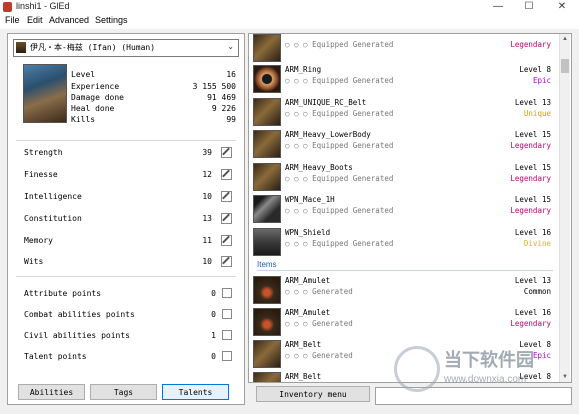 The image size is (579, 414). What do you see at coordinates (231, 74) in the screenshot?
I see `stat-level-value: 16` at bounding box center [231, 74].